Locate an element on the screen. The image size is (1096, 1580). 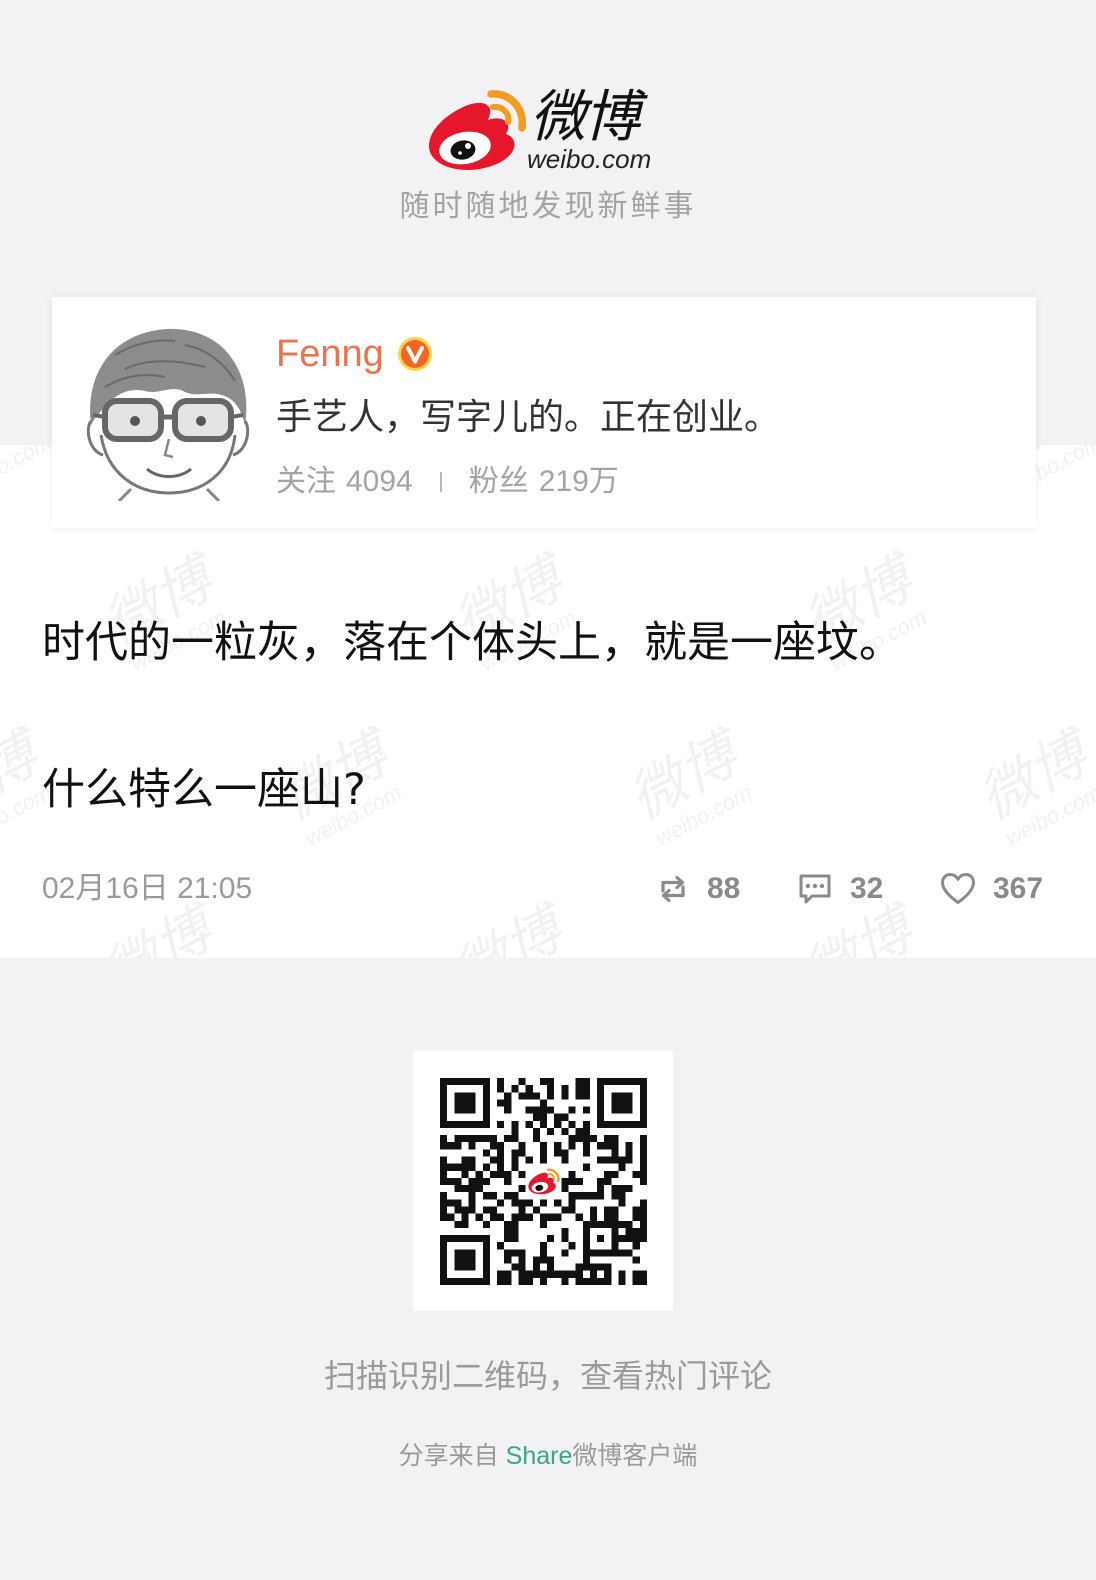
comment-icon is located at coordinates (815, 889).